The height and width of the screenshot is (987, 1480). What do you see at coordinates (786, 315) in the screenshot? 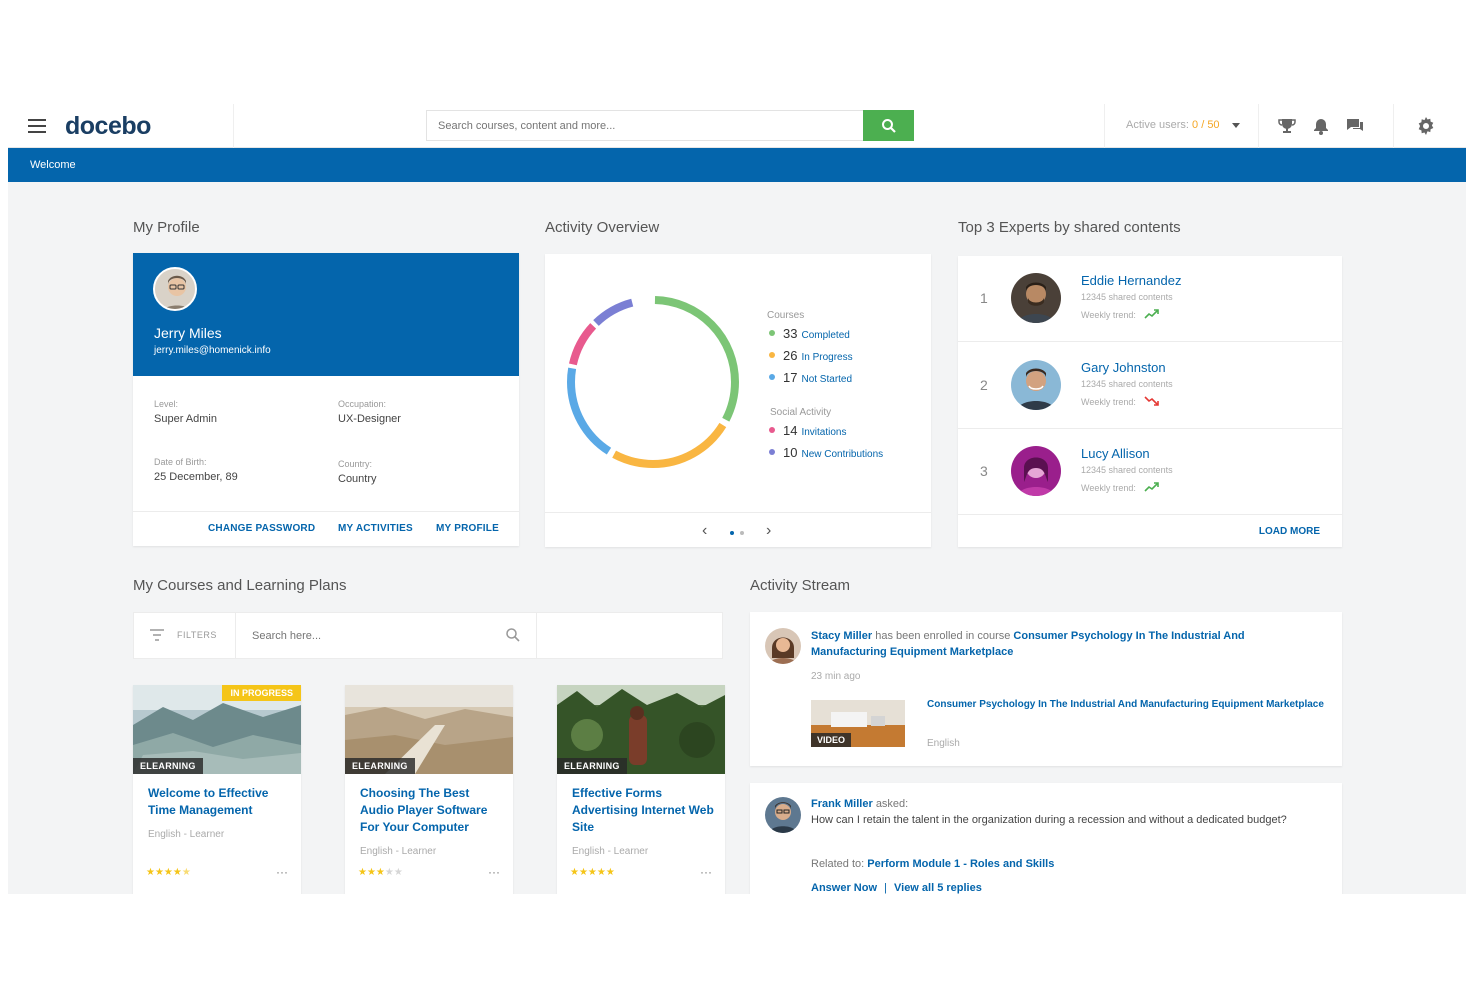
I see `courses-heading: Courses` at bounding box center [786, 315].